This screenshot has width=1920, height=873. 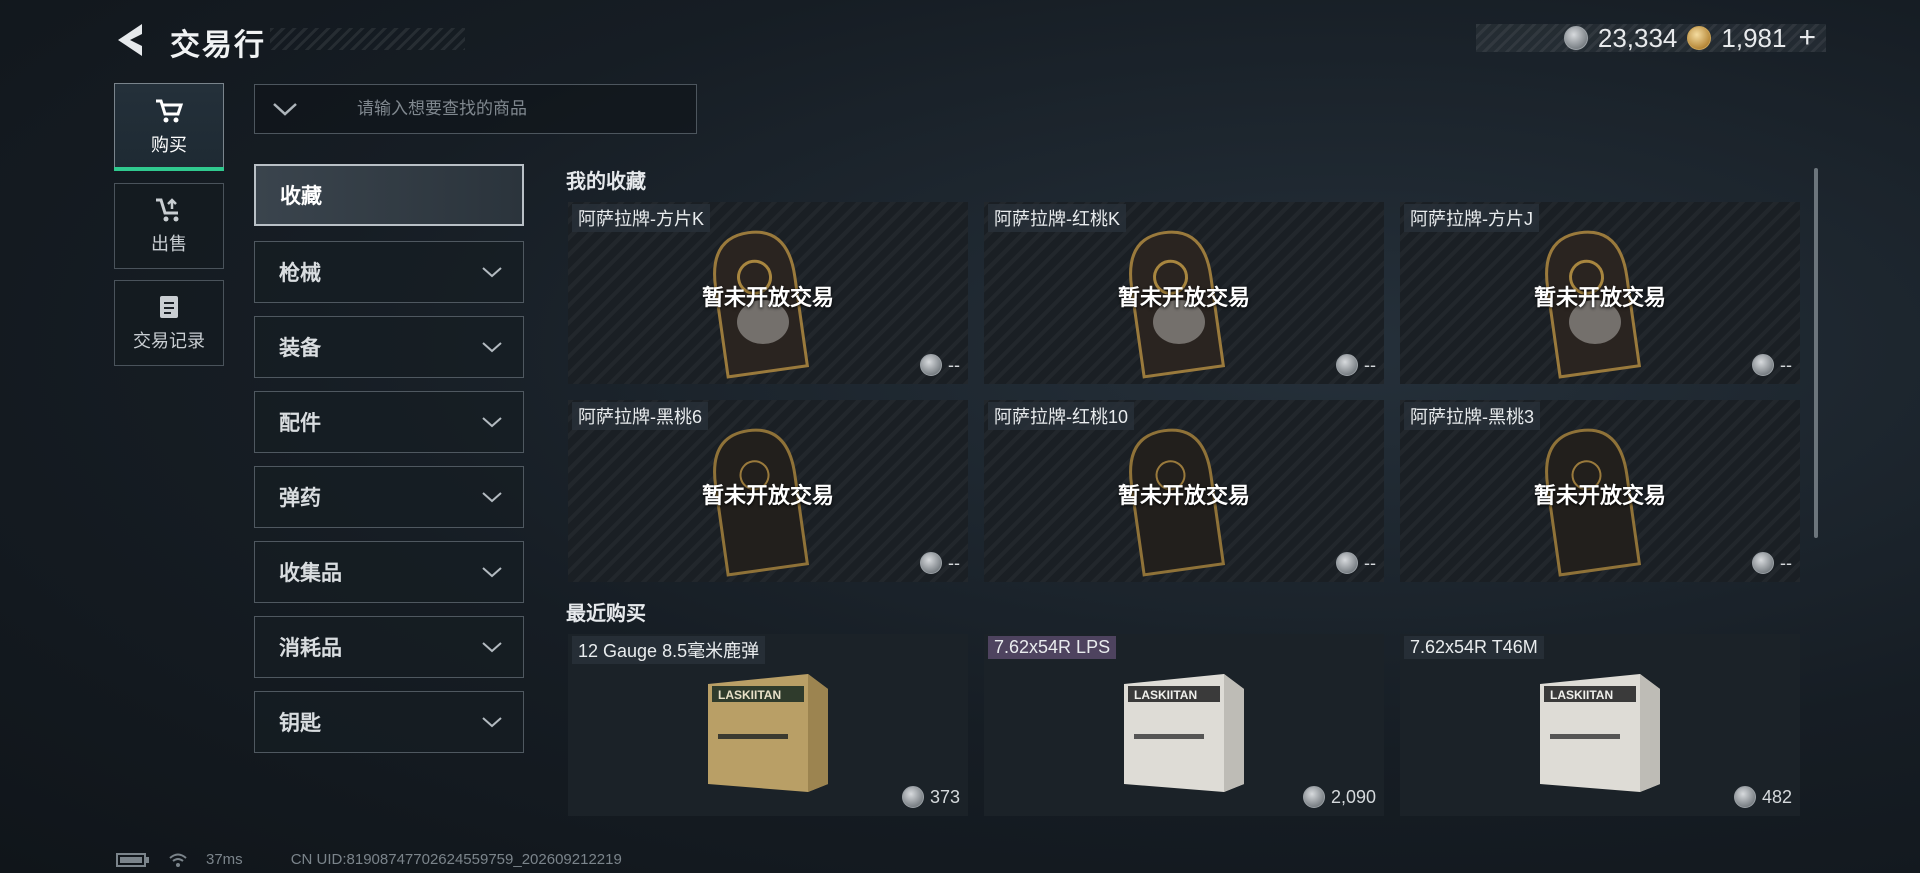 I want to click on price: 482, so click(x=1762, y=797).